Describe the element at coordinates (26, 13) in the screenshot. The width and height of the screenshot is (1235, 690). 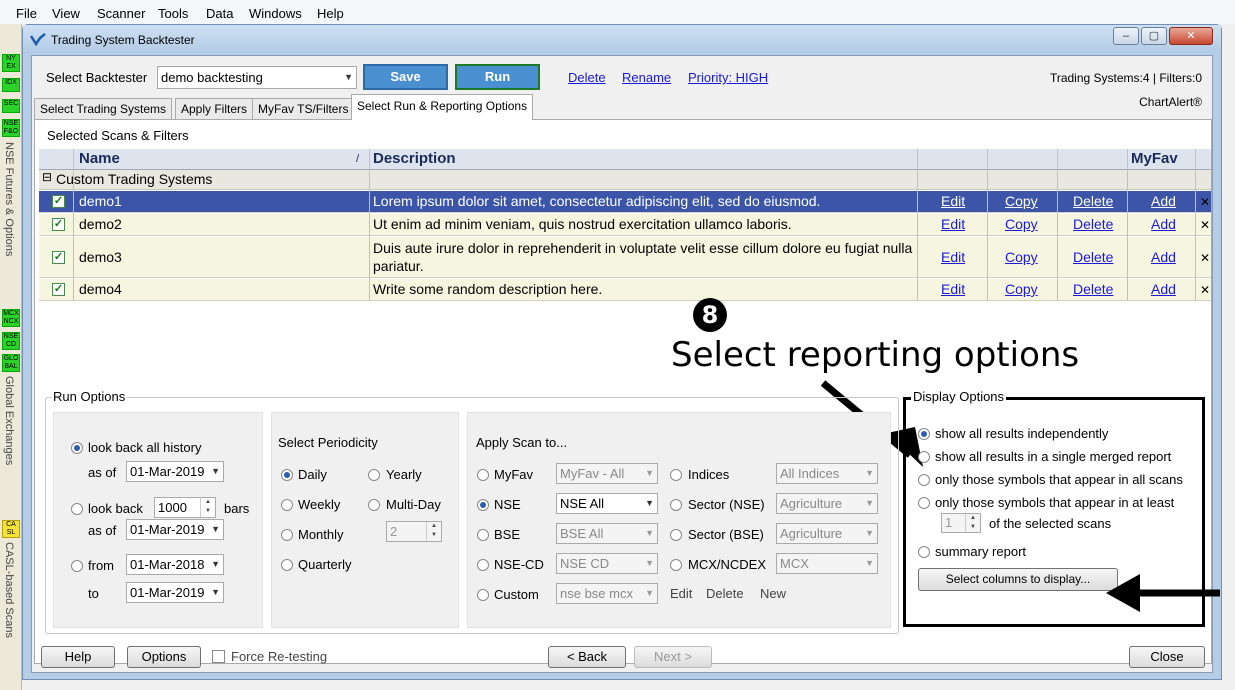
I see `menu-file: File` at that location.